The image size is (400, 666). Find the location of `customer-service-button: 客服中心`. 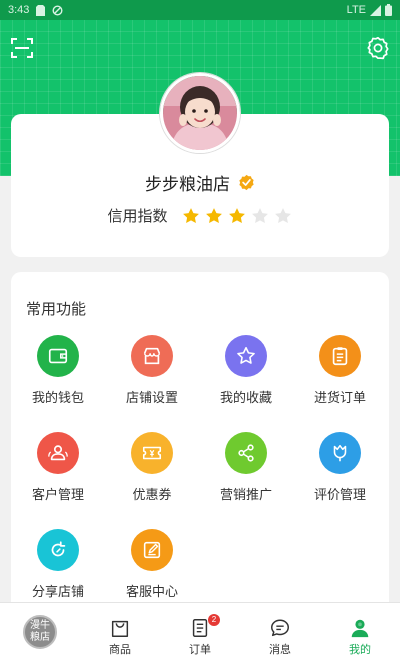

customer-service-button: 客服中心 is located at coordinates (152, 564).